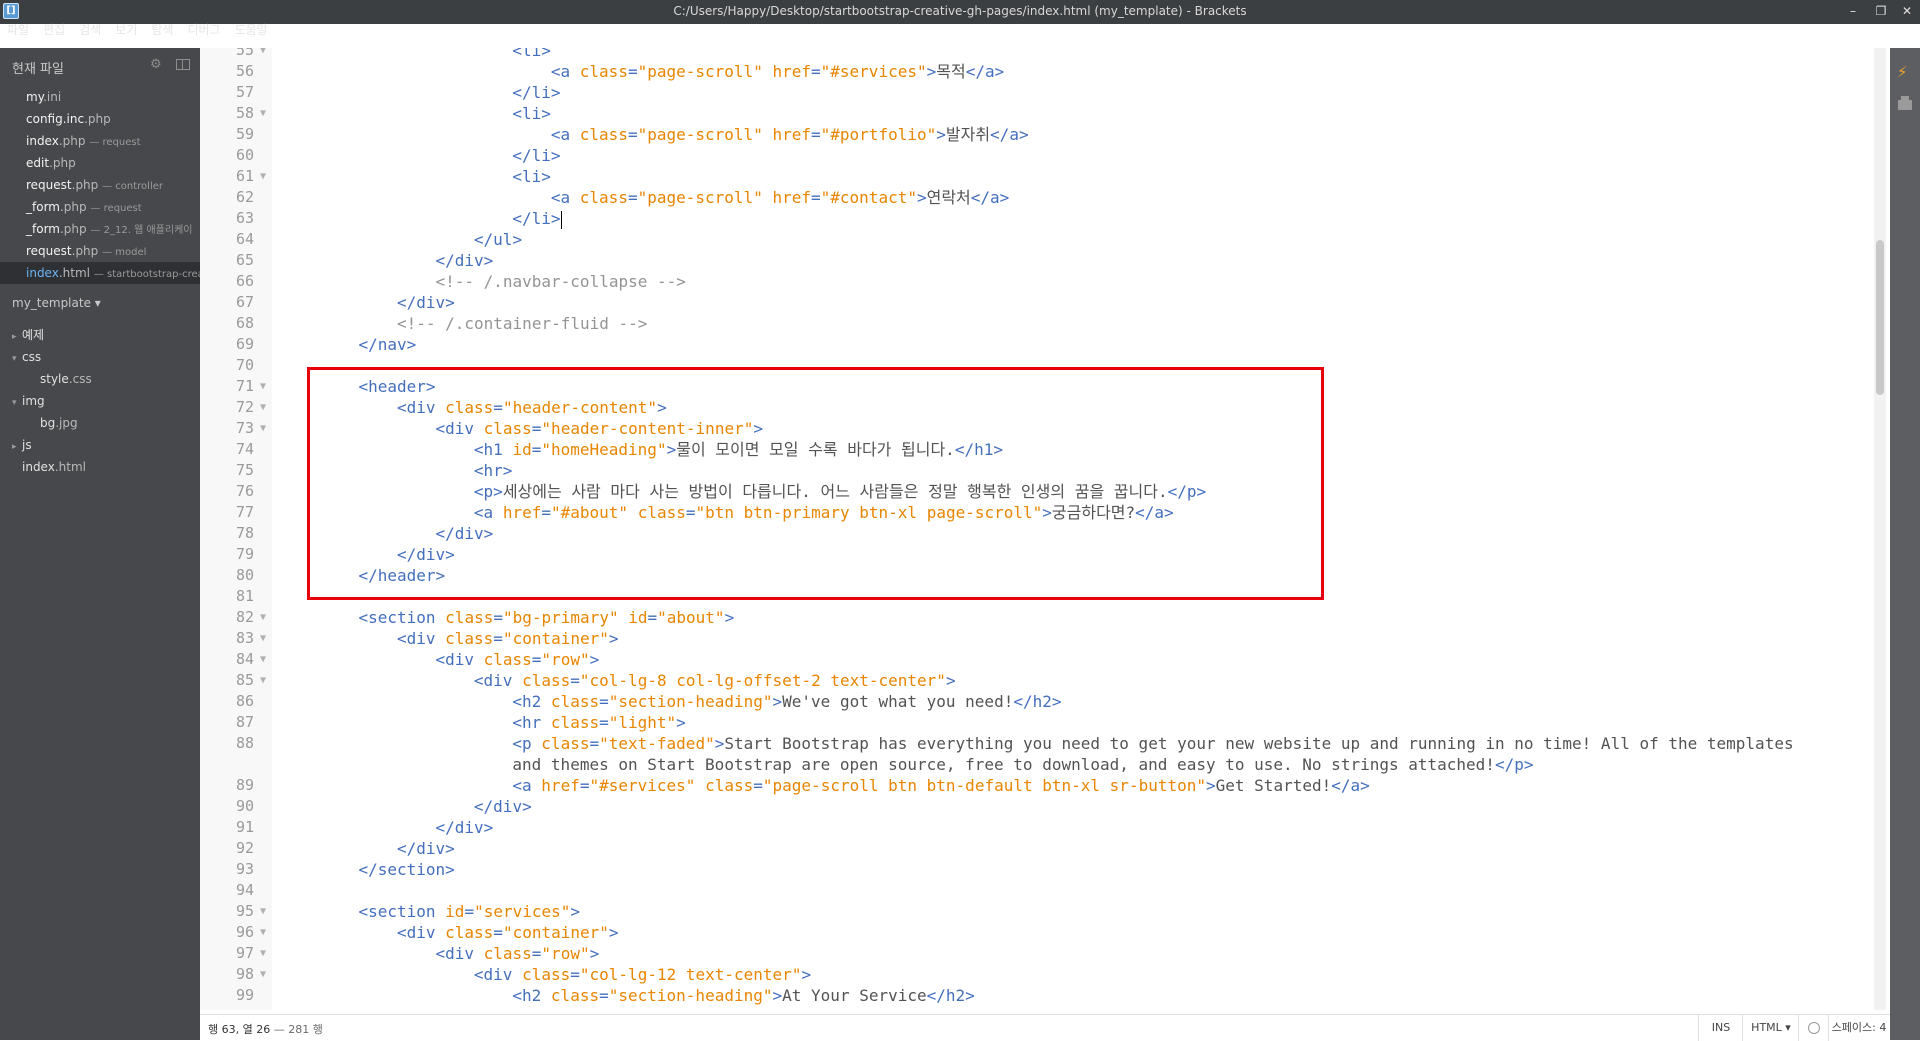  I want to click on code-line: 80 </header>, so click(1041, 575).